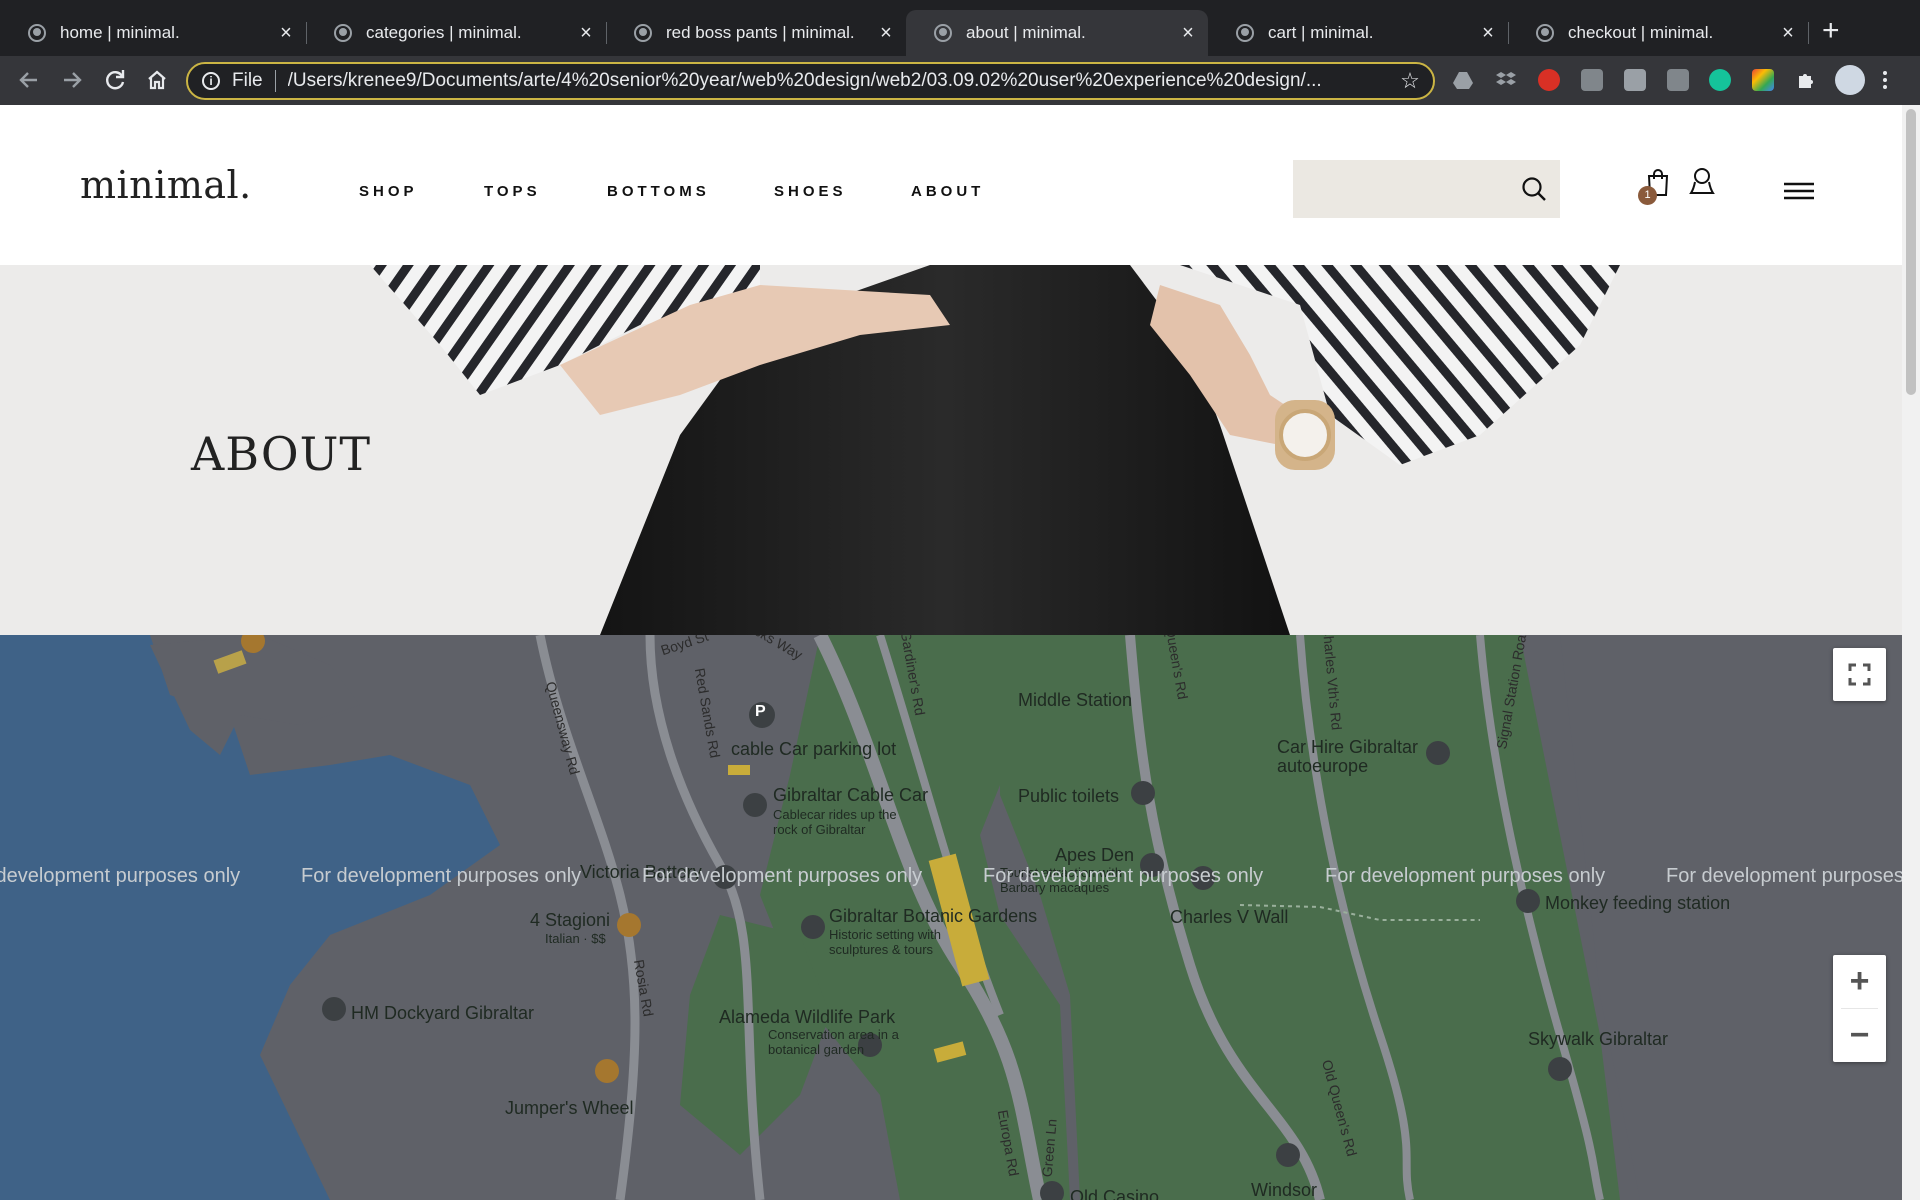  Describe the element at coordinates (1403, 189) in the screenshot. I see `search-input` at that location.